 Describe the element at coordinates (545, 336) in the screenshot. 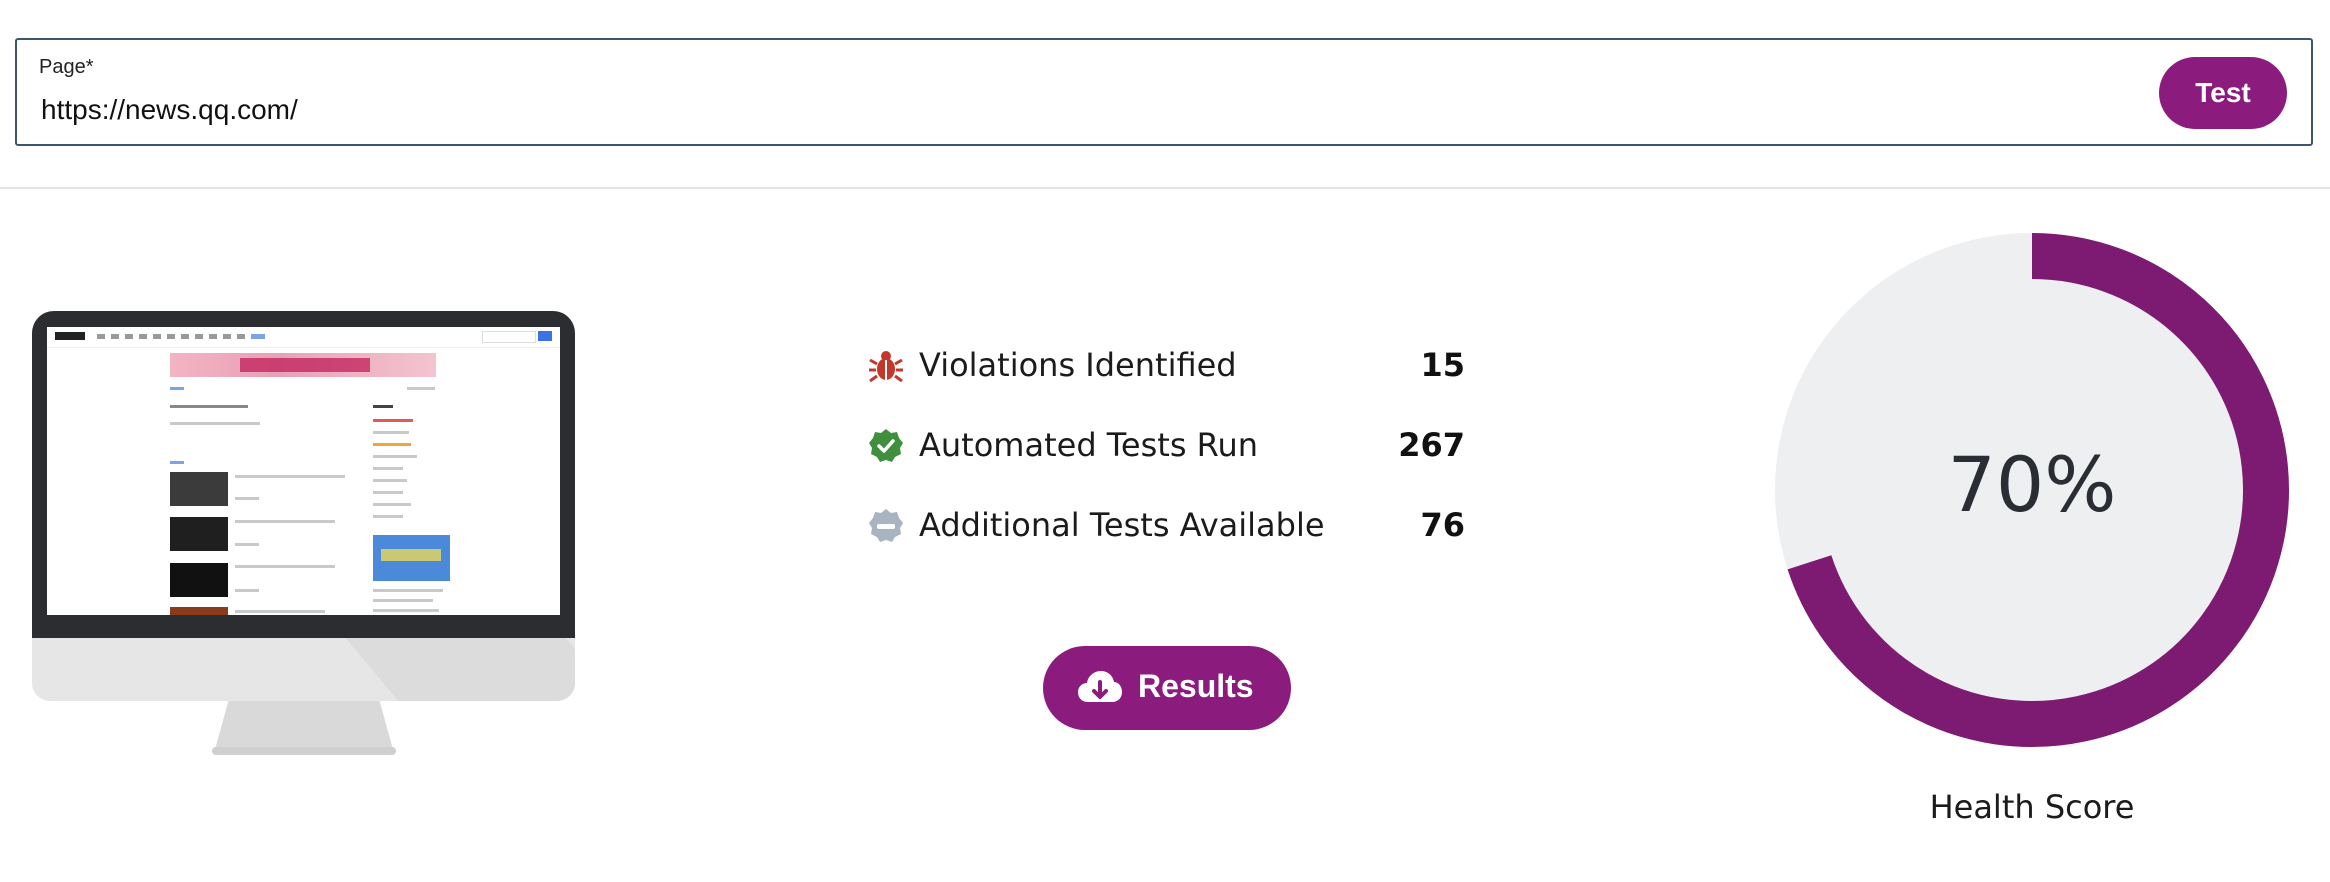

I see `thumbnail-search-button` at that location.